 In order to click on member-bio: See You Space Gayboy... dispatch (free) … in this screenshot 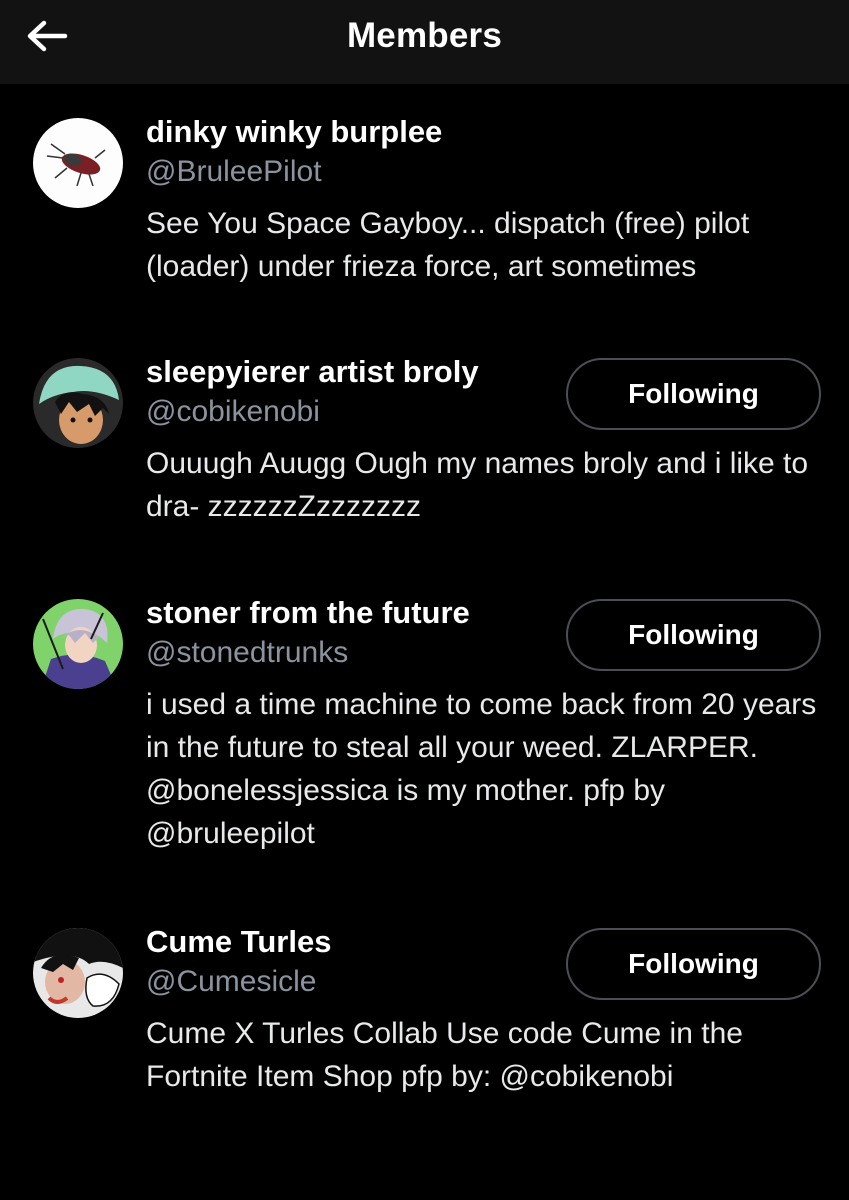, I will do `click(448, 245)`.